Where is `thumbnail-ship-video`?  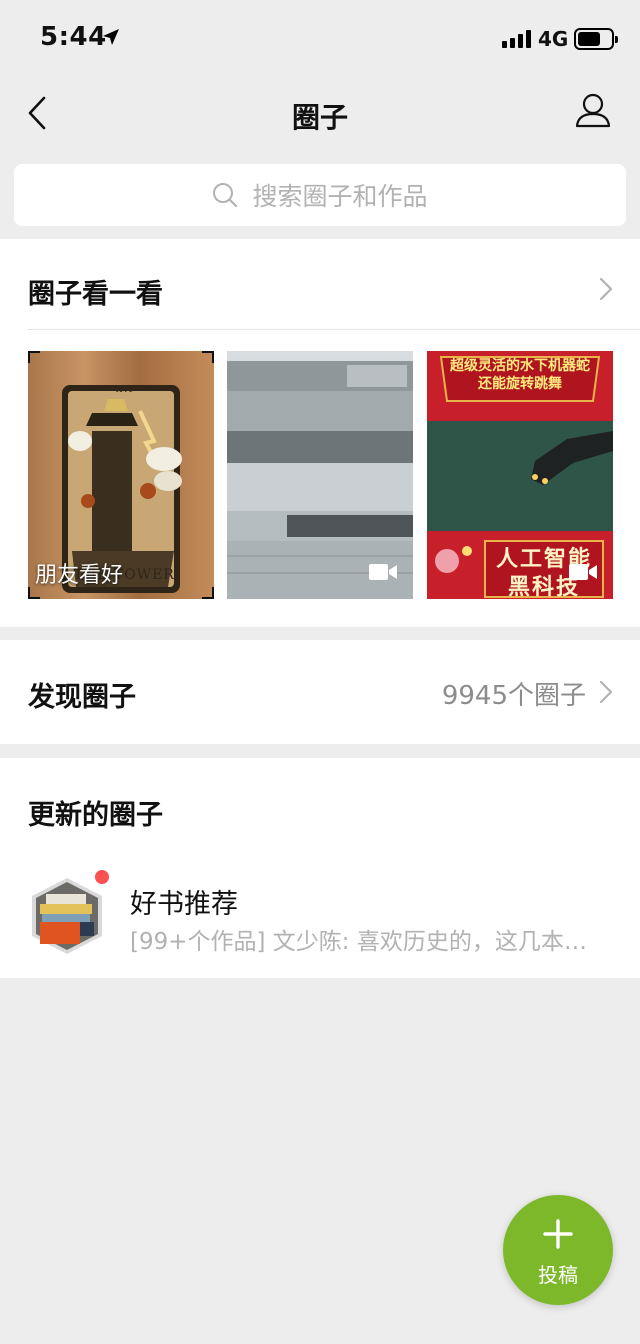
thumbnail-ship-video is located at coordinates (320, 475).